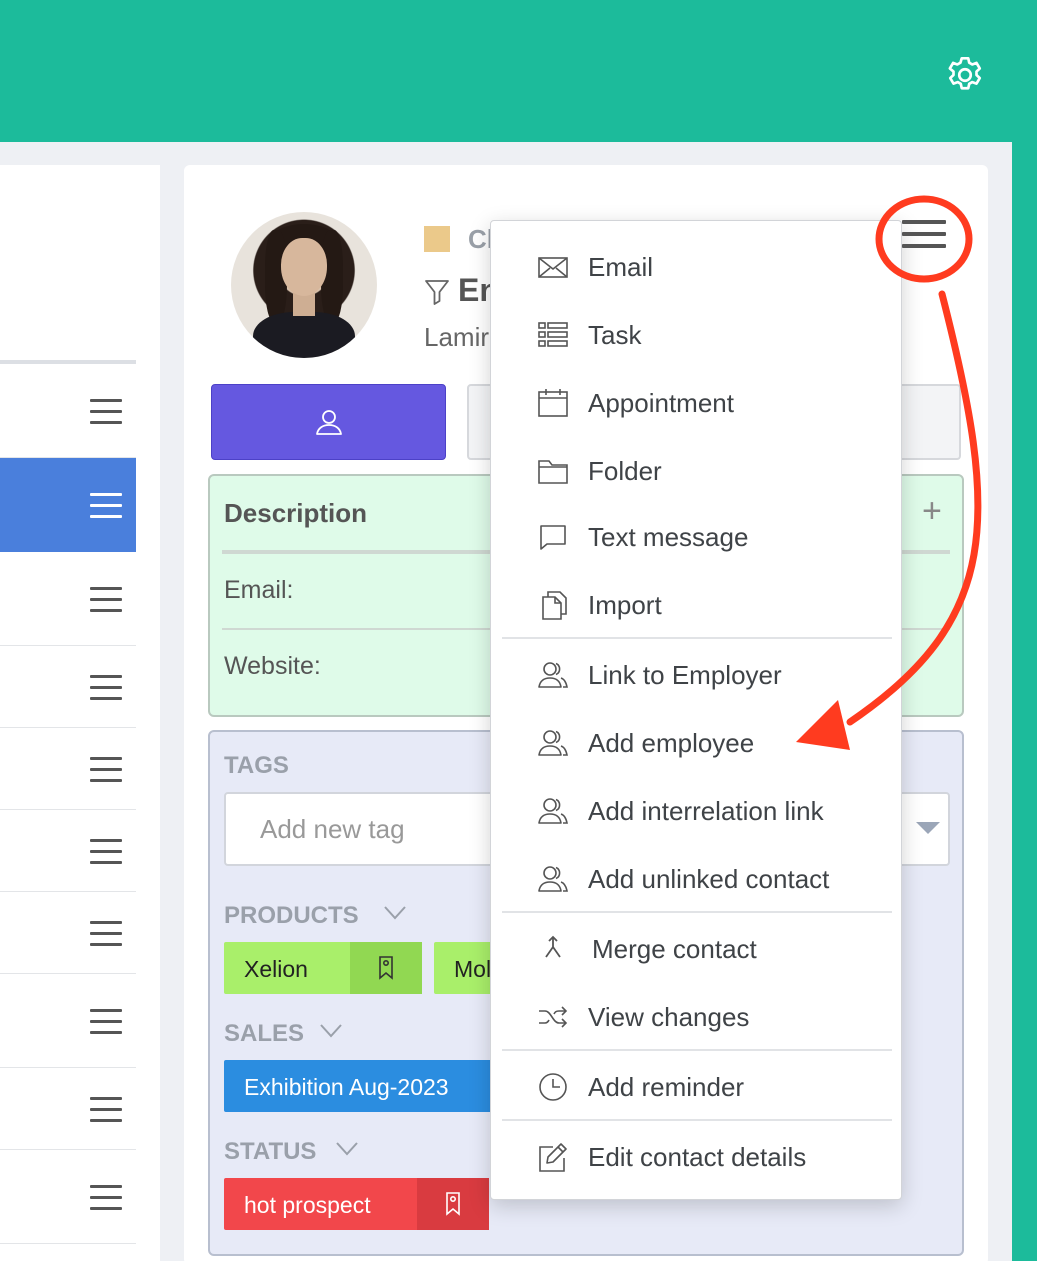 The image size is (1037, 1261). What do you see at coordinates (696, 811) in the screenshot?
I see `menu-item-add-interrelation-link: Add interrelation link` at bounding box center [696, 811].